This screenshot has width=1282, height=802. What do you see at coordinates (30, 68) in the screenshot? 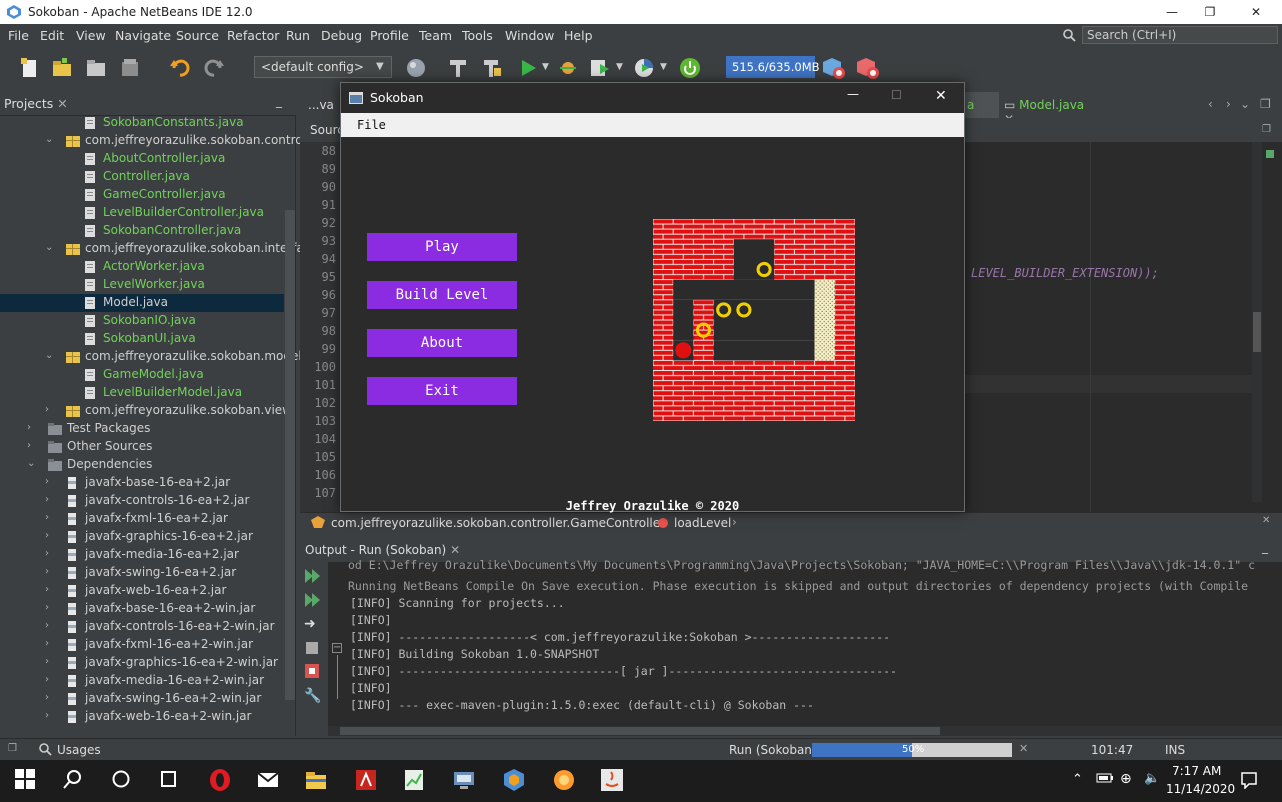
I see `new-file-icon` at bounding box center [30, 68].